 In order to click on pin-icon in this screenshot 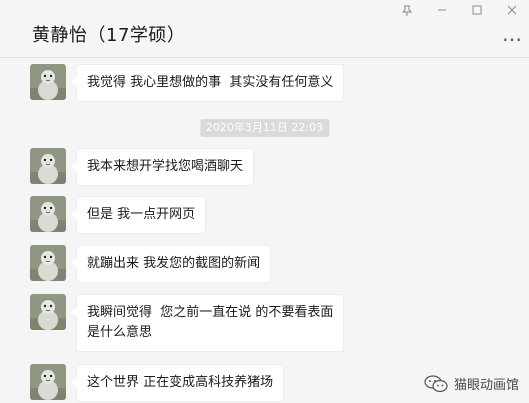, I will do `click(406, 10)`.